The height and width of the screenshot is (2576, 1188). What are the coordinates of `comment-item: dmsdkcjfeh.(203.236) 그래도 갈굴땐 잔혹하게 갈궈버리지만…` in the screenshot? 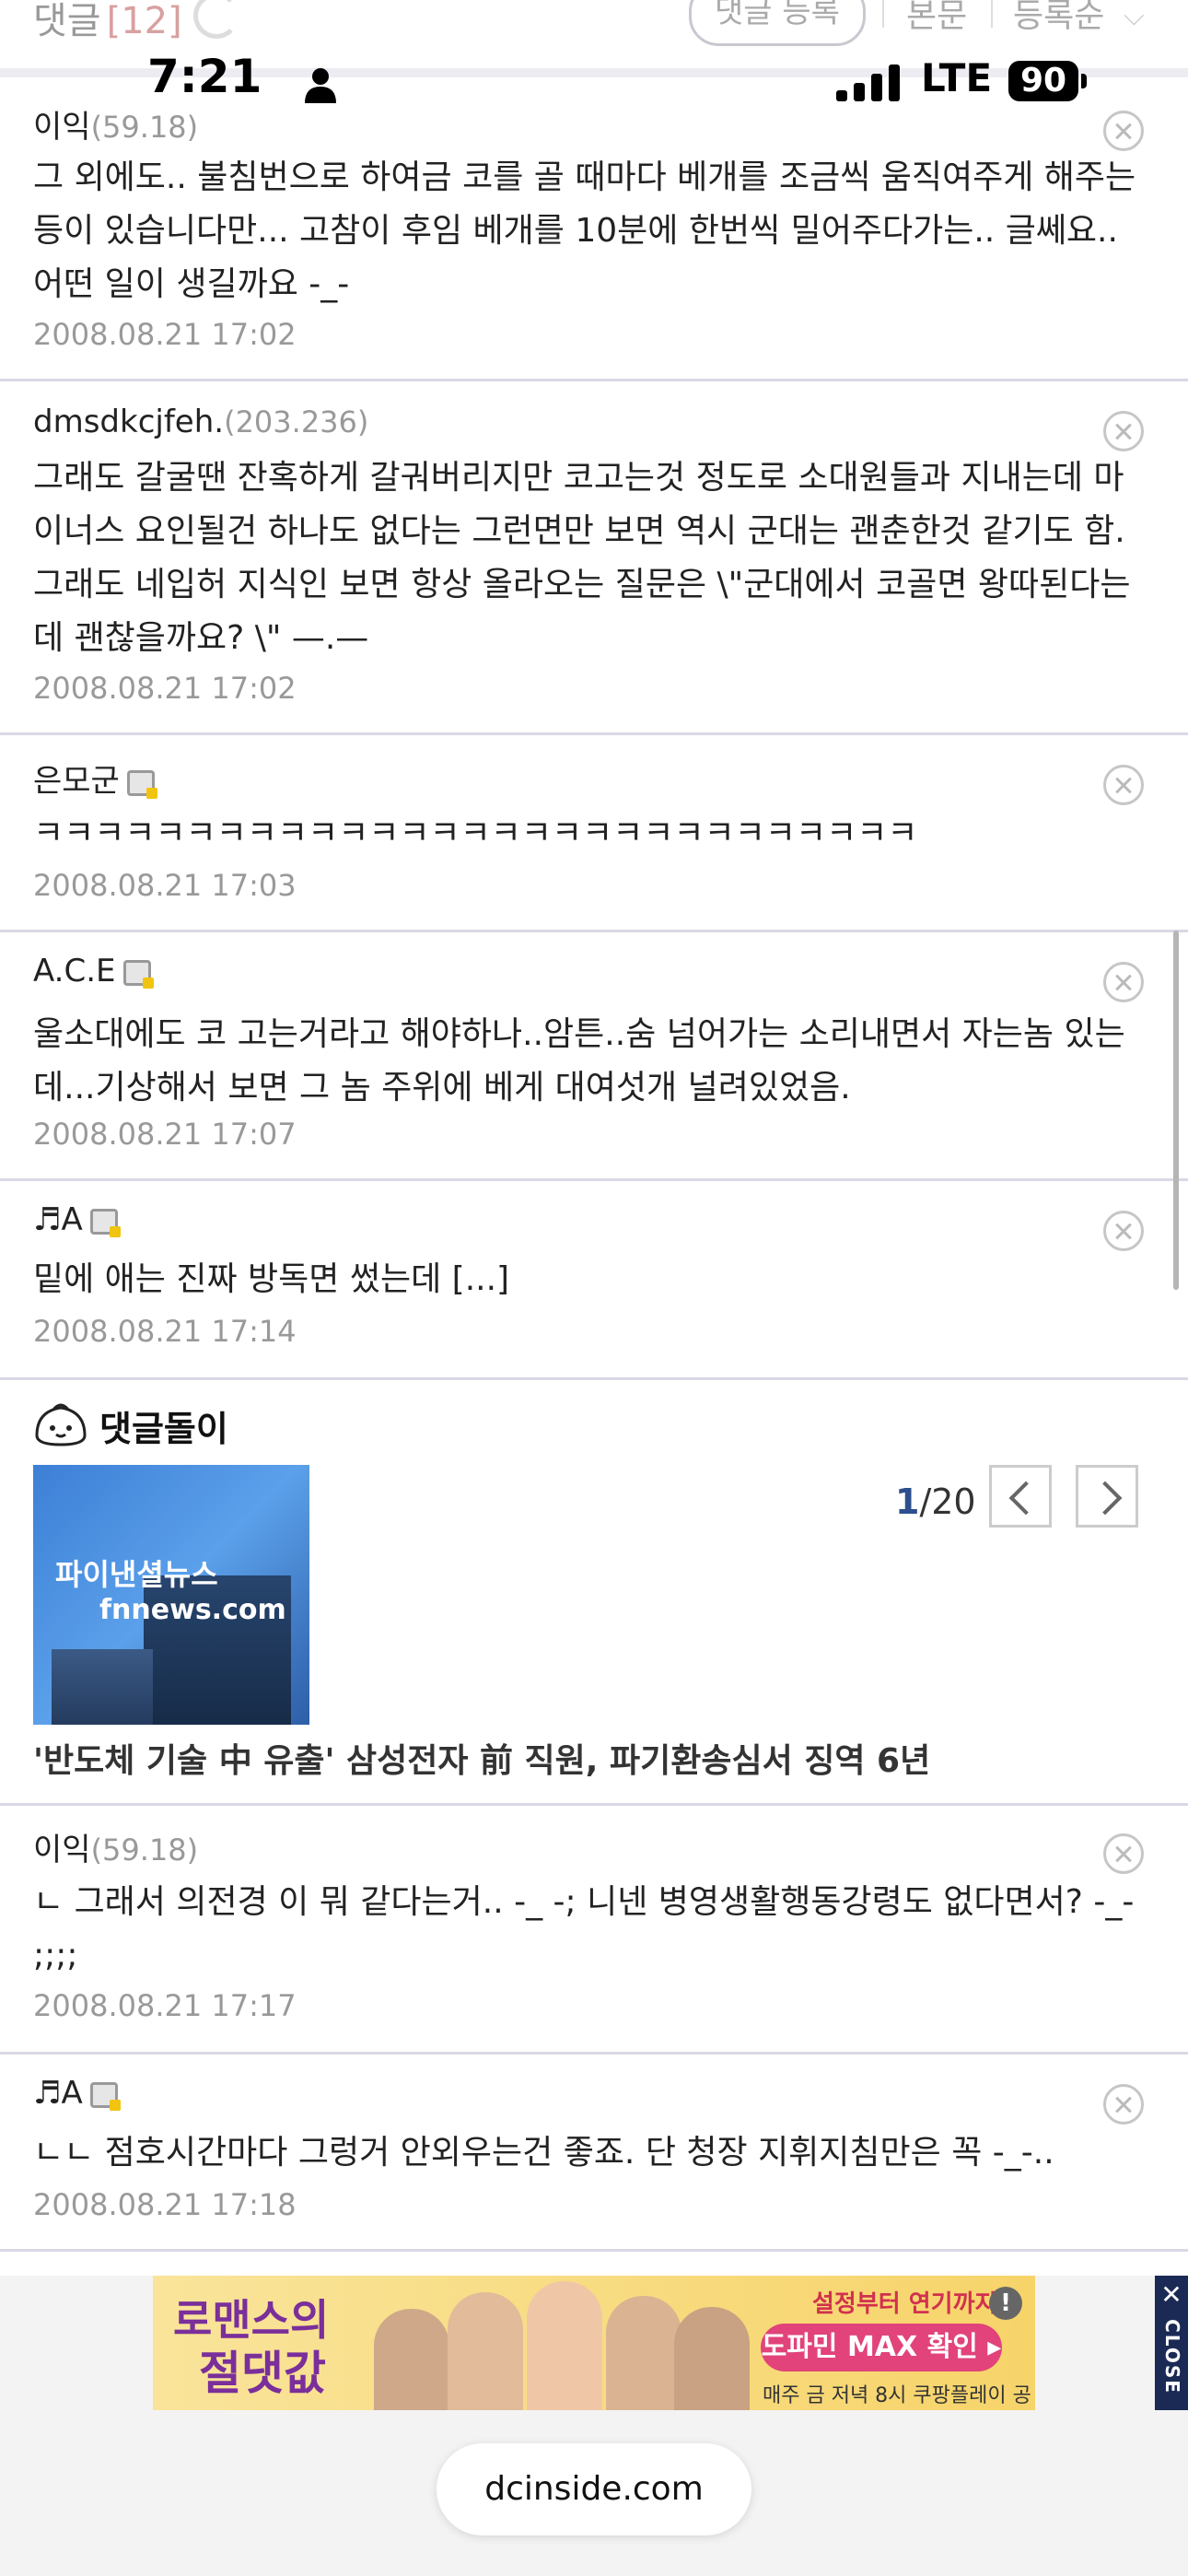 It's located at (594, 558).